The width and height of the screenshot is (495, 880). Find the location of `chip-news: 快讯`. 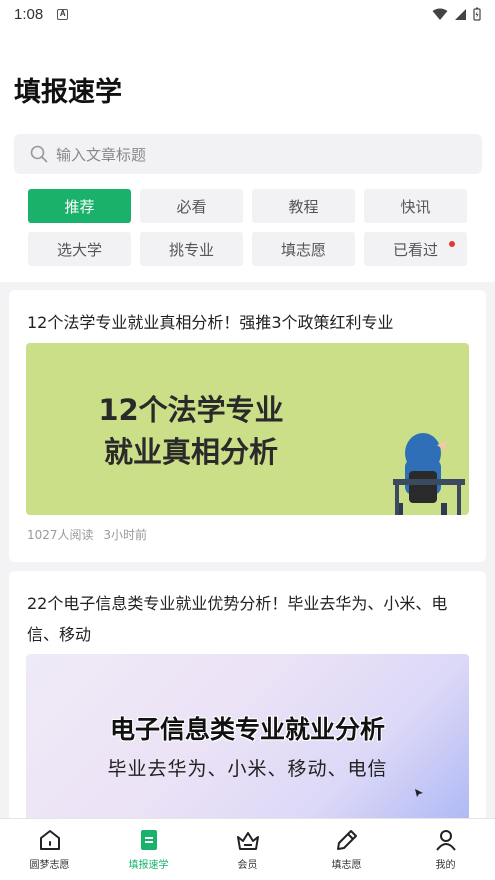

chip-news: 快讯 is located at coordinates (415, 206).